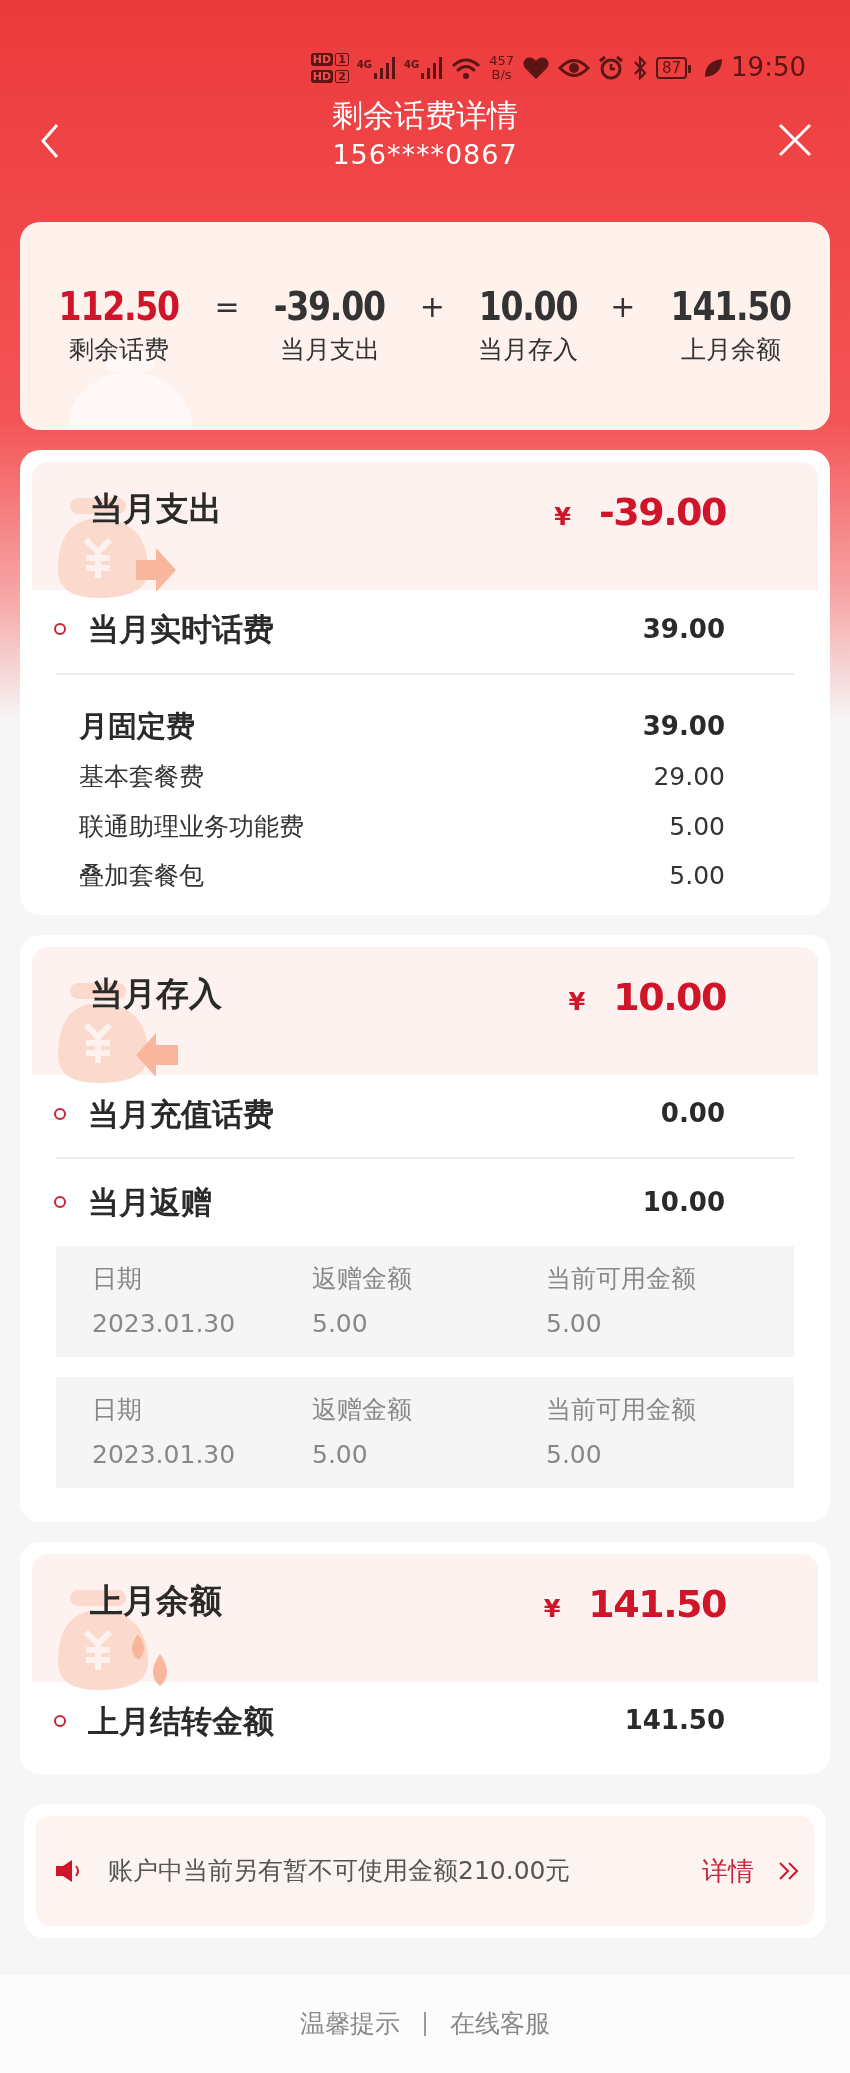 This screenshot has width=850, height=2073. I want to click on network-speed: 457, so click(501, 60).